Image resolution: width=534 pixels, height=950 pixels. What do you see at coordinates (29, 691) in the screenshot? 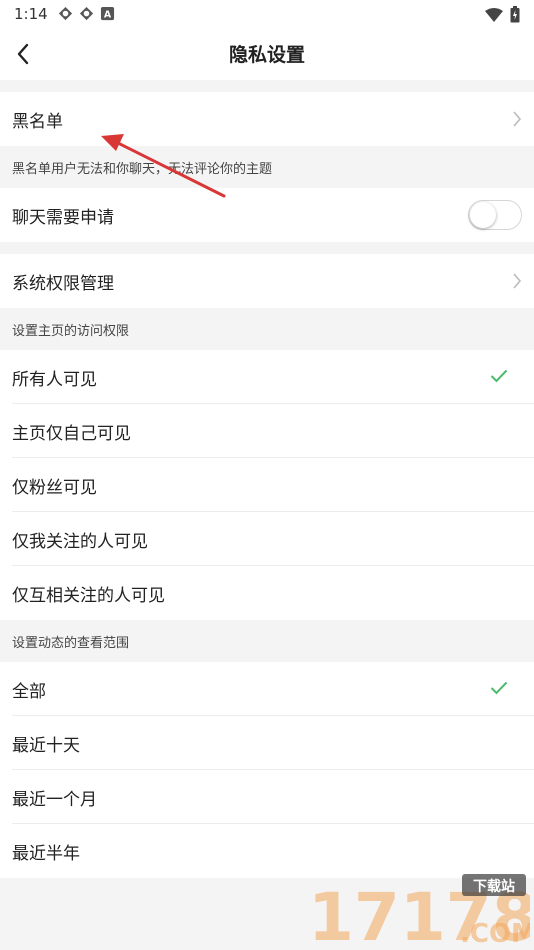
I see `moments-option-label: 全部` at bounding box center [29, 691].